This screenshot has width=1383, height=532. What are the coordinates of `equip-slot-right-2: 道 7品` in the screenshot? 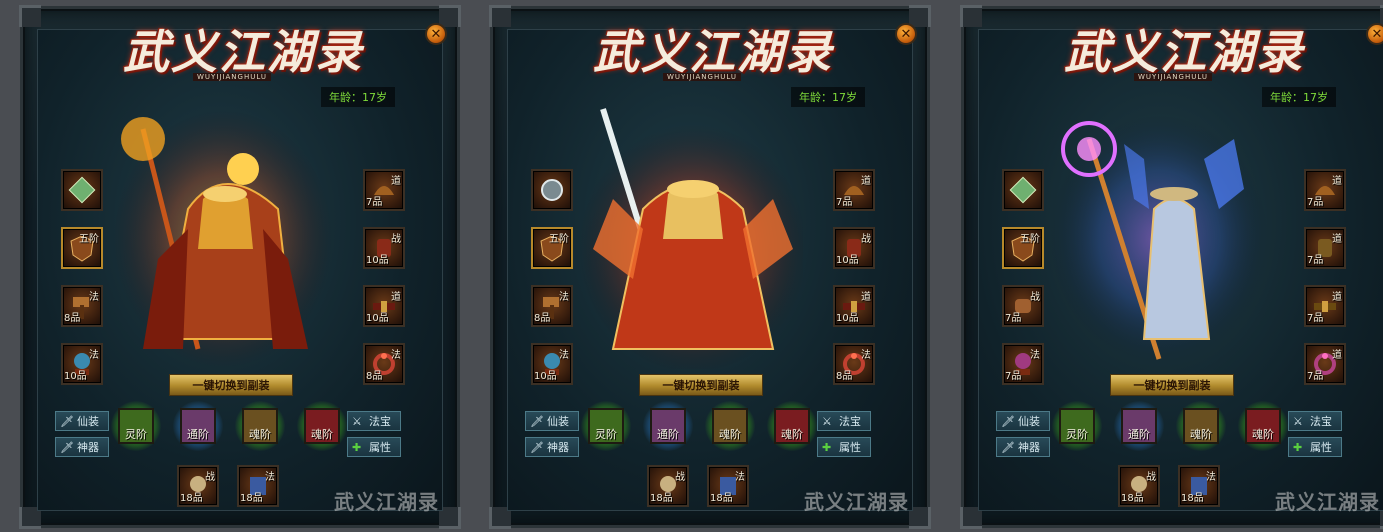 It's located at (1325, 248).